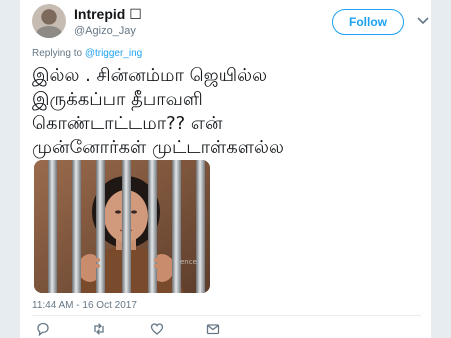 The width and height of the screenshot is (451, 338). Describe the element at coordinates (157, 329) in the screenshot. I see `like-heart-icon` at that location.